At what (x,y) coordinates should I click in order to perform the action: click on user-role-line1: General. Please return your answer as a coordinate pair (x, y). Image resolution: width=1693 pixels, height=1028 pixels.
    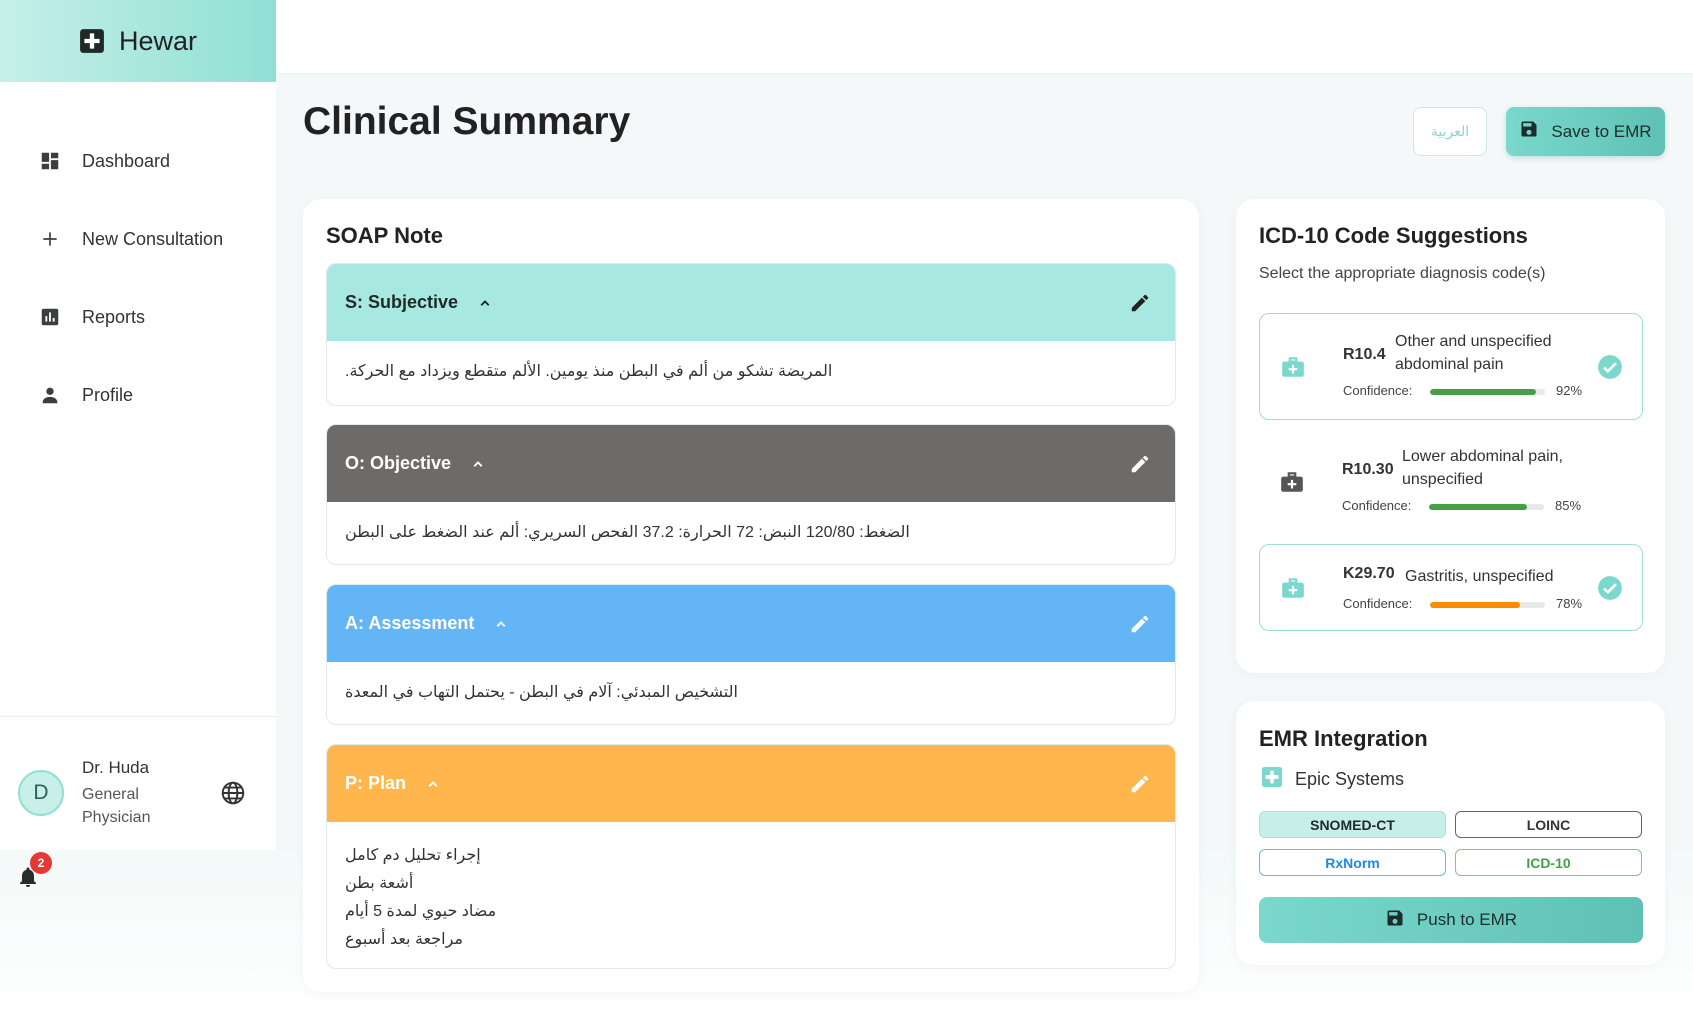
    Looking at the image, I should click on (110, 794).